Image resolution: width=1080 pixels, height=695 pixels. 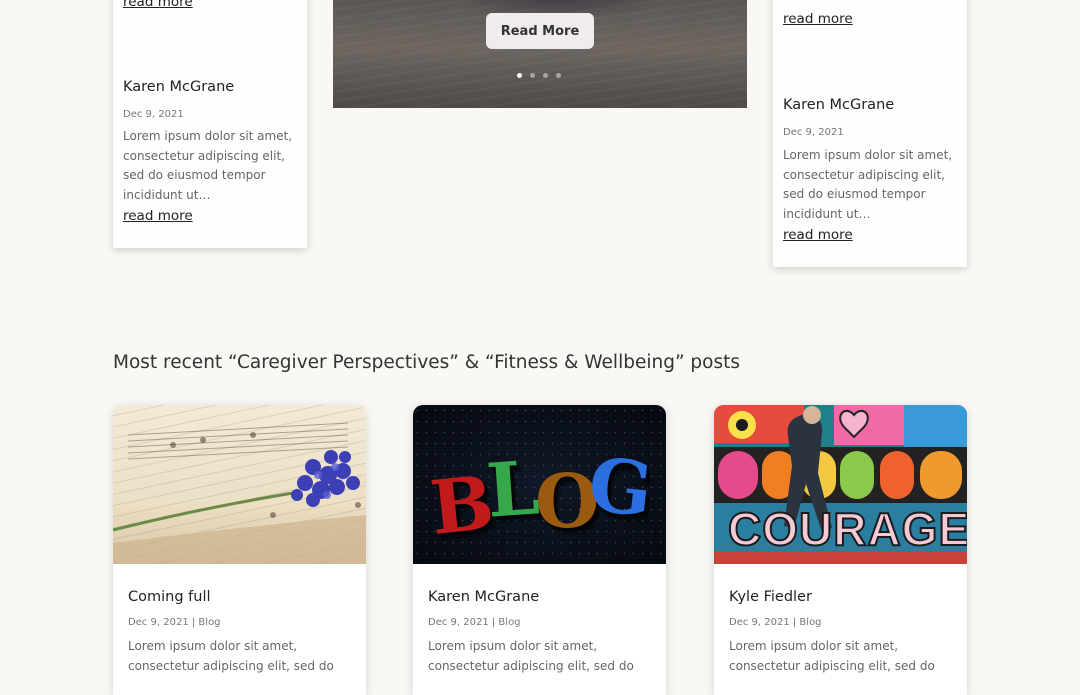 I want to click on post-title: Kyle Fiedler, so click(x=770, y=597).